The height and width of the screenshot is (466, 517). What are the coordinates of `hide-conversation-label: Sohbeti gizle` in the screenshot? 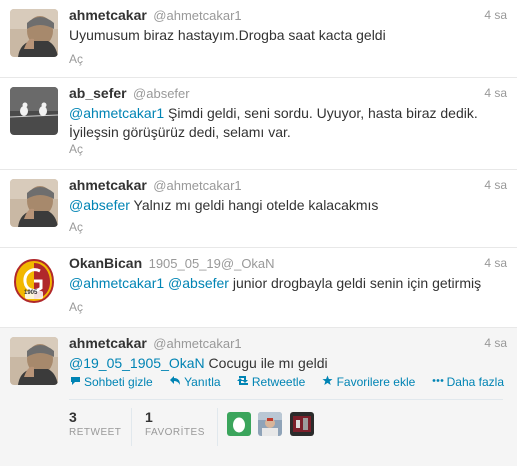 It's located at (118, 382).